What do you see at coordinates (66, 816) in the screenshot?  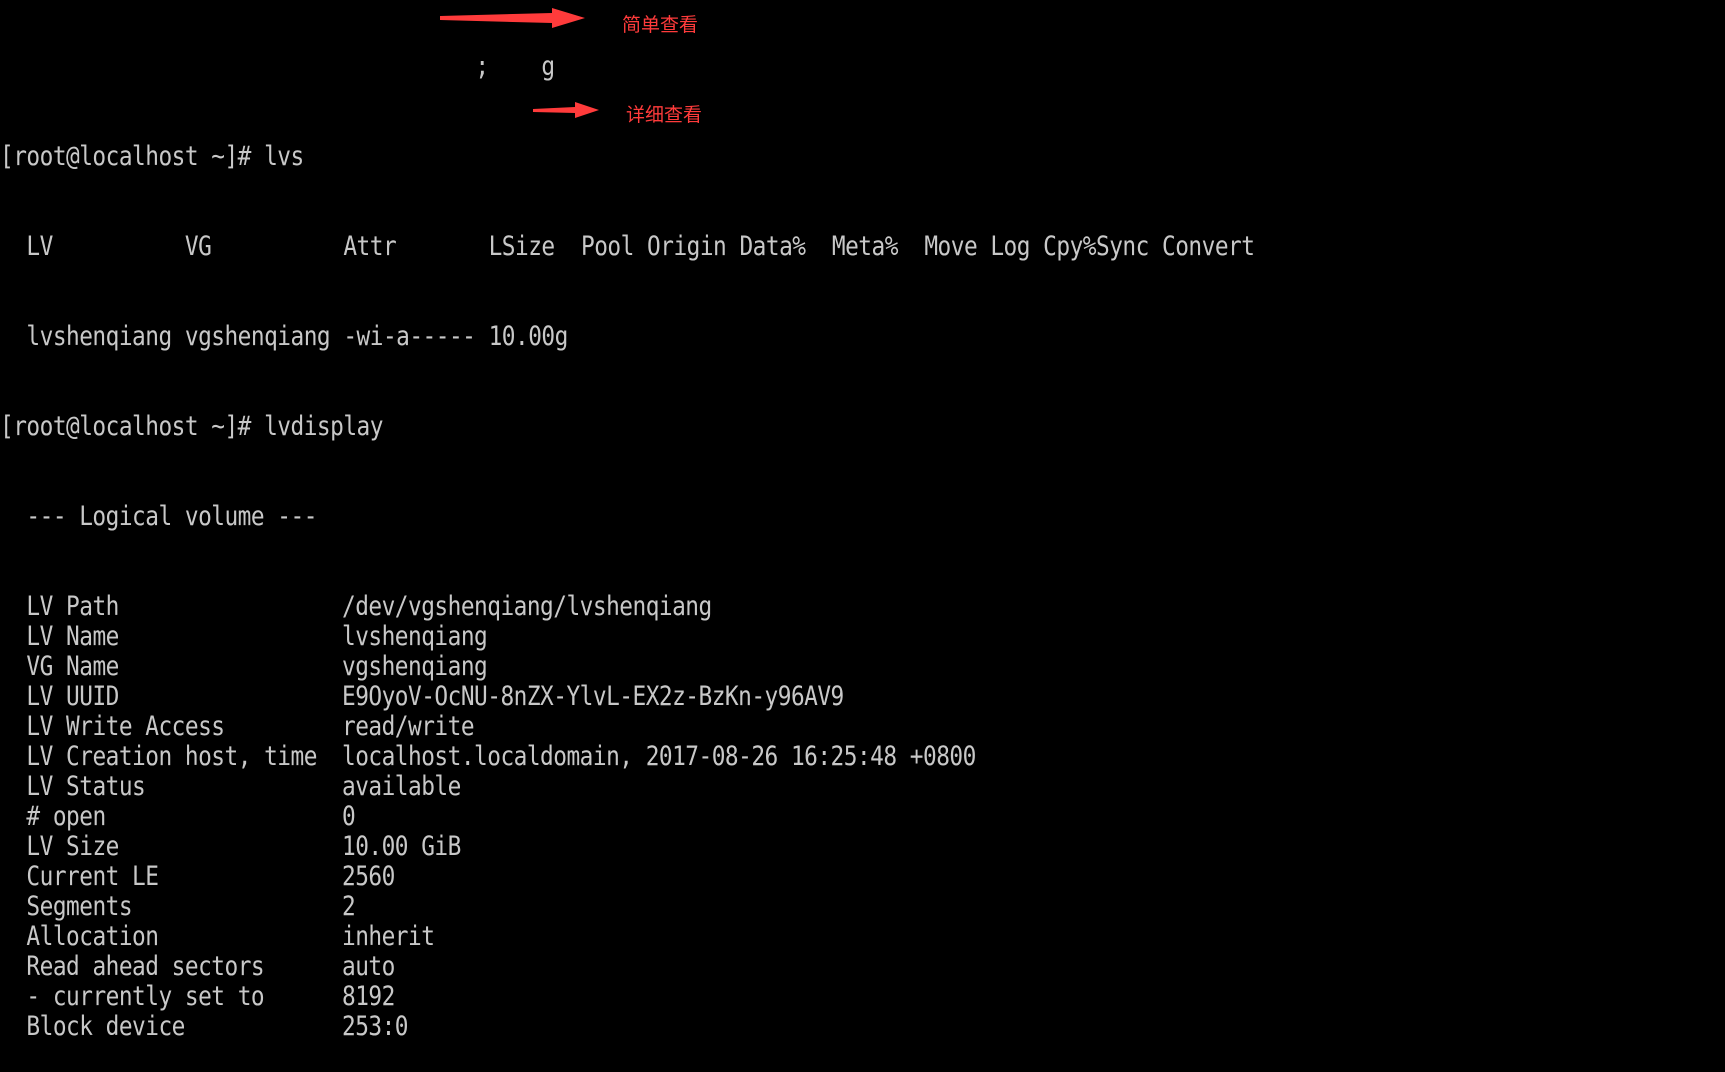 I see `field-key: # open` at bounding box center [66, 816].